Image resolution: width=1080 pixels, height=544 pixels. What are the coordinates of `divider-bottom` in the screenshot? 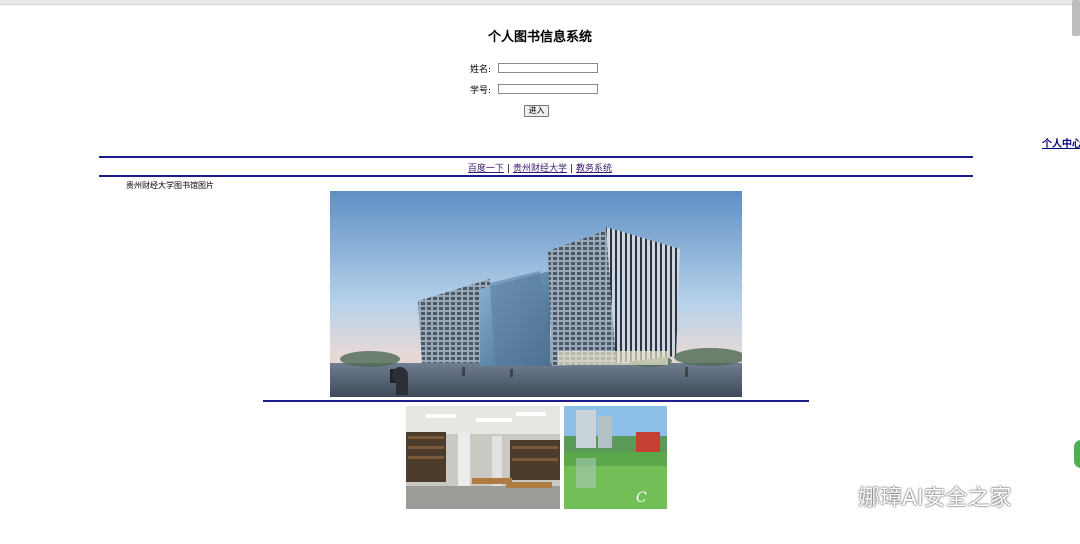 It's located at (536, 401).